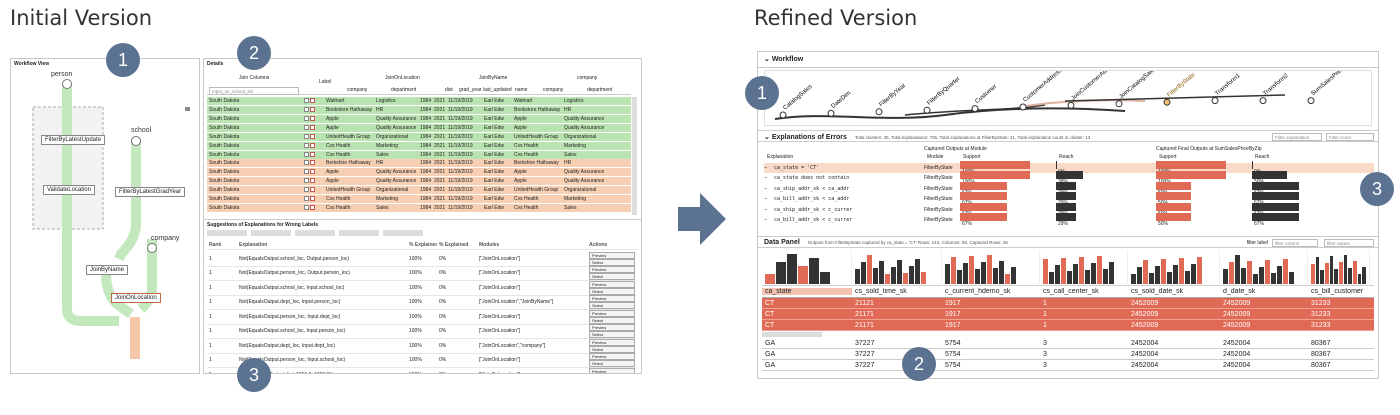 Image resolution: width=1400 pixels, height=415 pixels. I want to click on workflow-node: DateDim, so click(839, 103).